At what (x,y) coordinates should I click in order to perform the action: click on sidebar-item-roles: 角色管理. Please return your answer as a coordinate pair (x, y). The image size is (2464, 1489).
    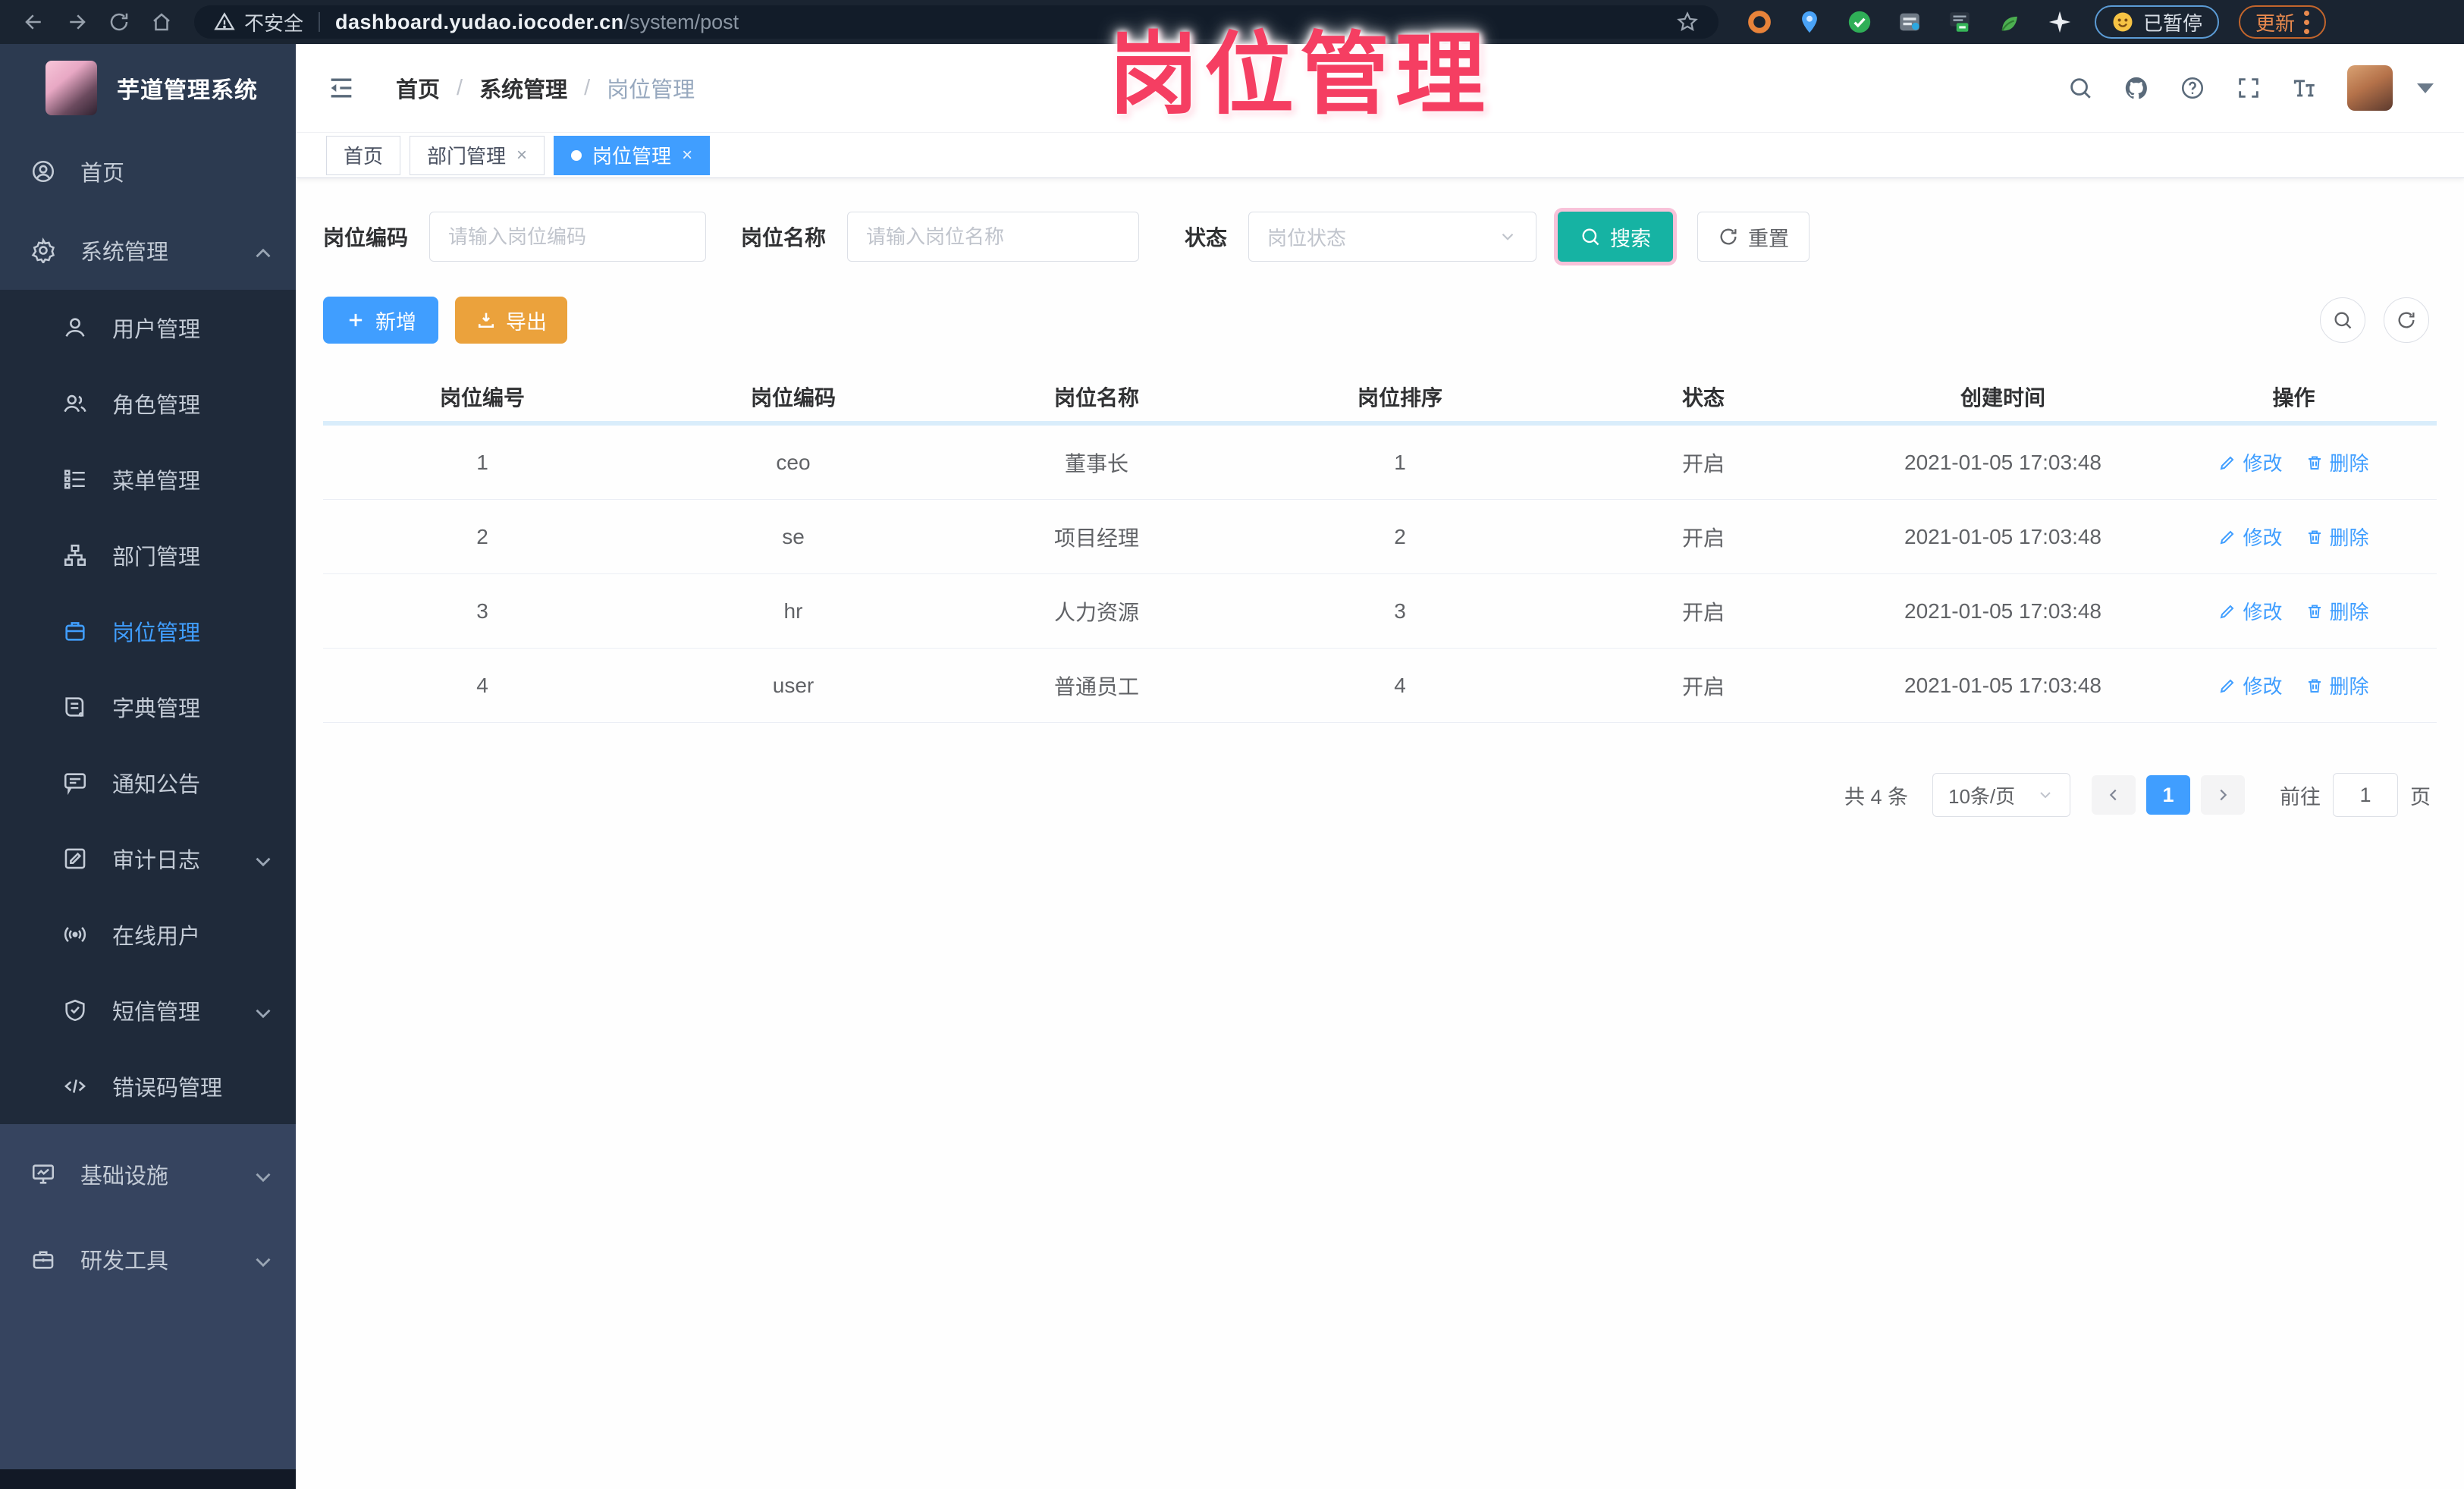
    Looking at the image, I should click on (148, 403).